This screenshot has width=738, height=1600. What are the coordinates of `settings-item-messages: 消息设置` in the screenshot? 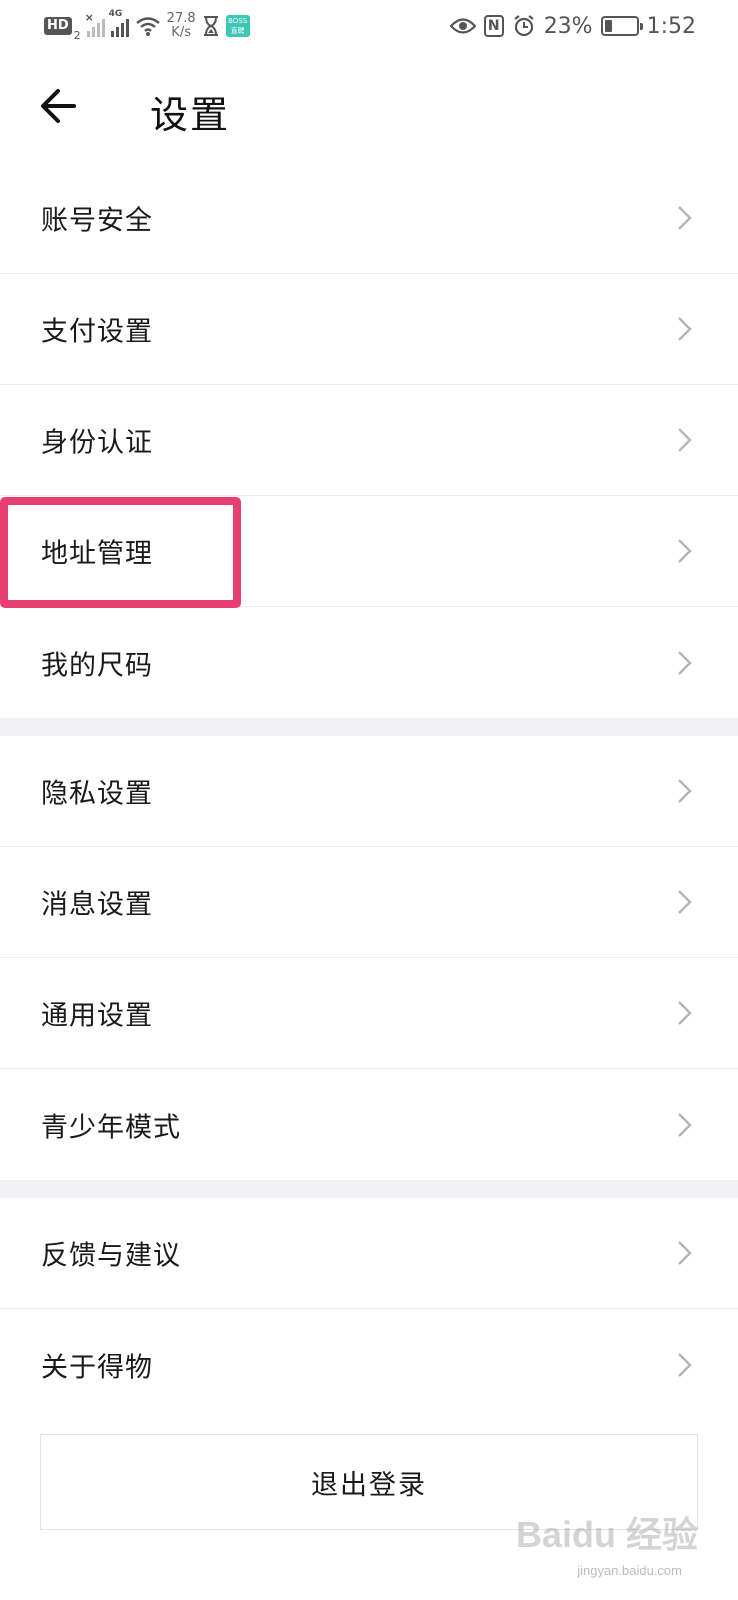 It's located at (369, 902).